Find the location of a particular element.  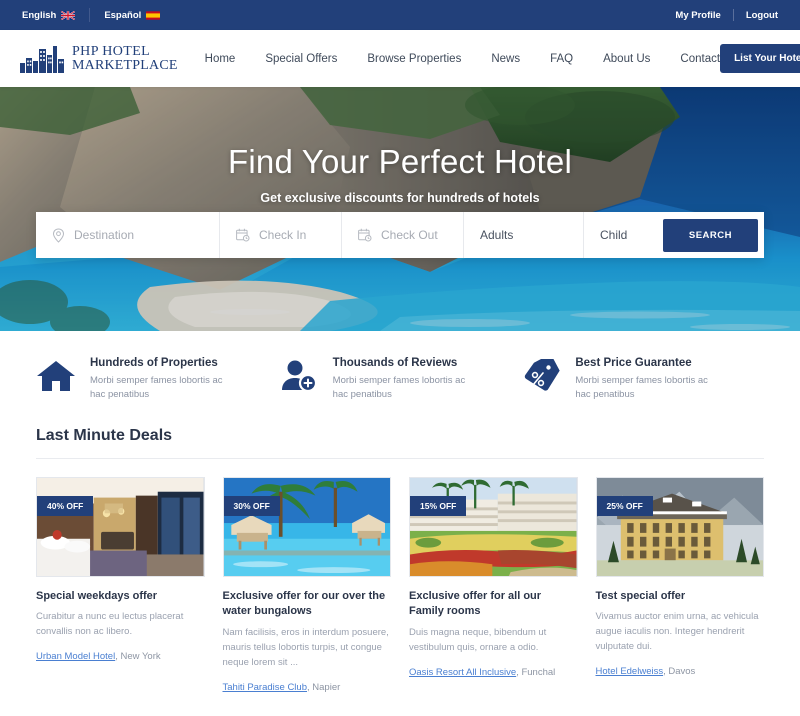

deal-image-alpine-hotel is located at coordinates (679, 526).